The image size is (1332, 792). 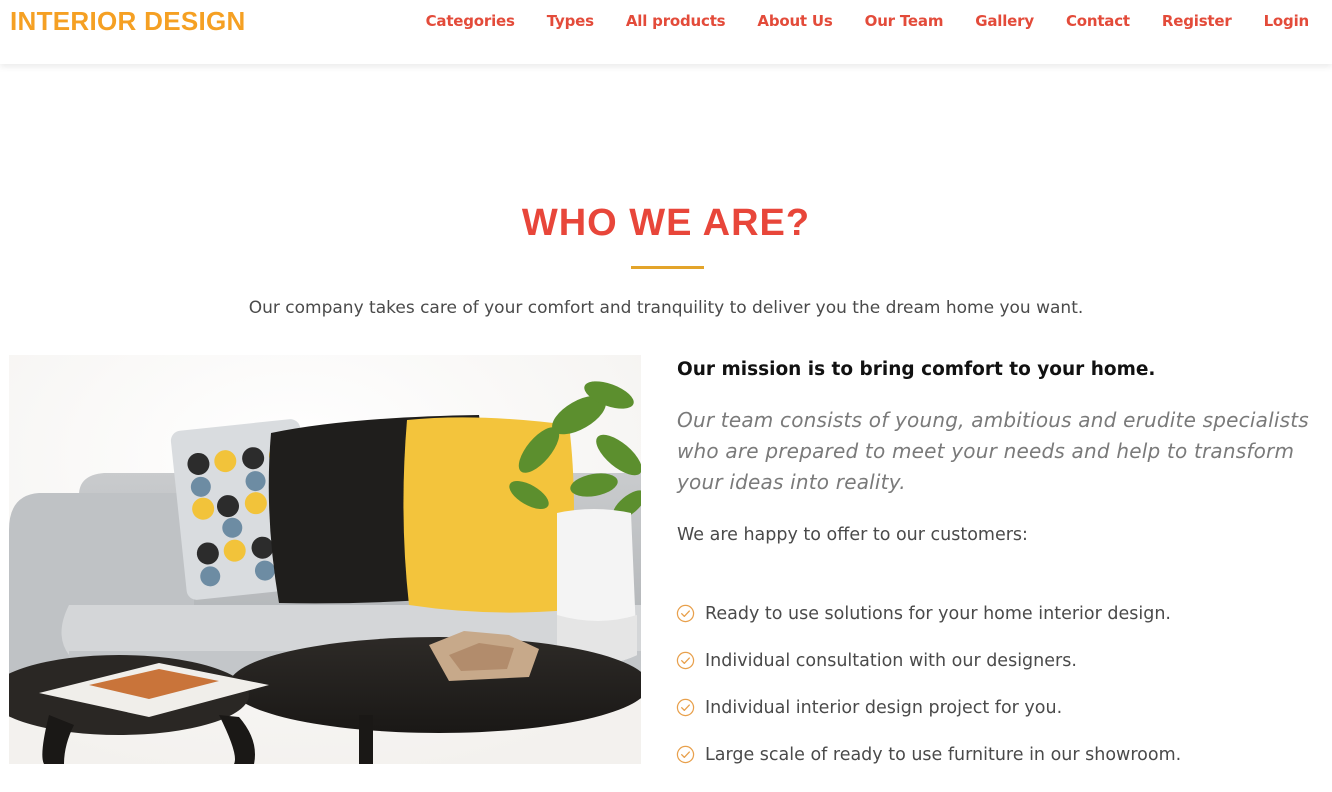 What do you see at coordinates (904, 21) in the screenshot?
I see `nav-link-our-team: Our Team` at bounding box center [904, 21].